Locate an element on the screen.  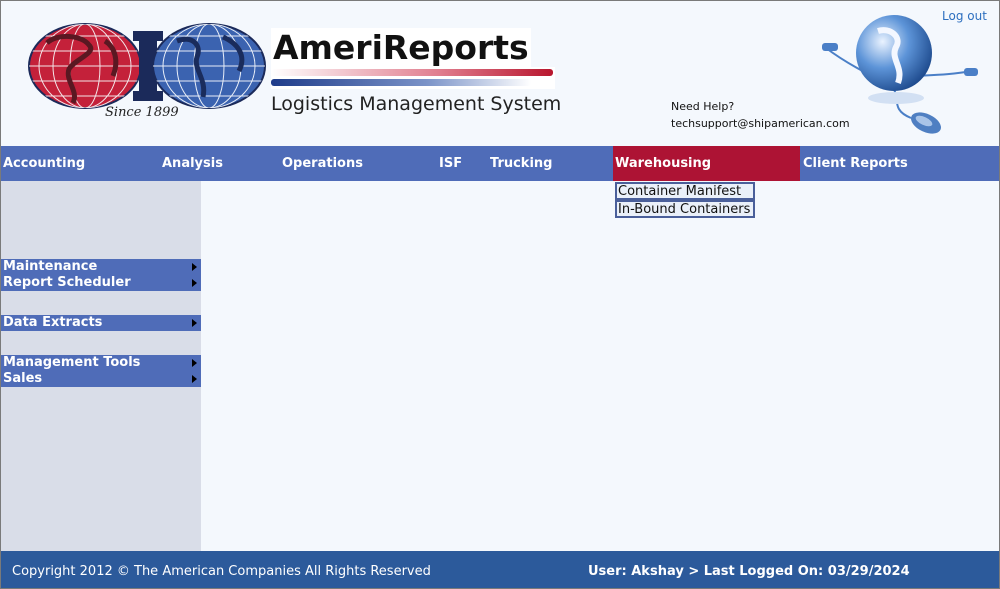
nav-client-reports: Client Reports is located at coordinates (900, 163).